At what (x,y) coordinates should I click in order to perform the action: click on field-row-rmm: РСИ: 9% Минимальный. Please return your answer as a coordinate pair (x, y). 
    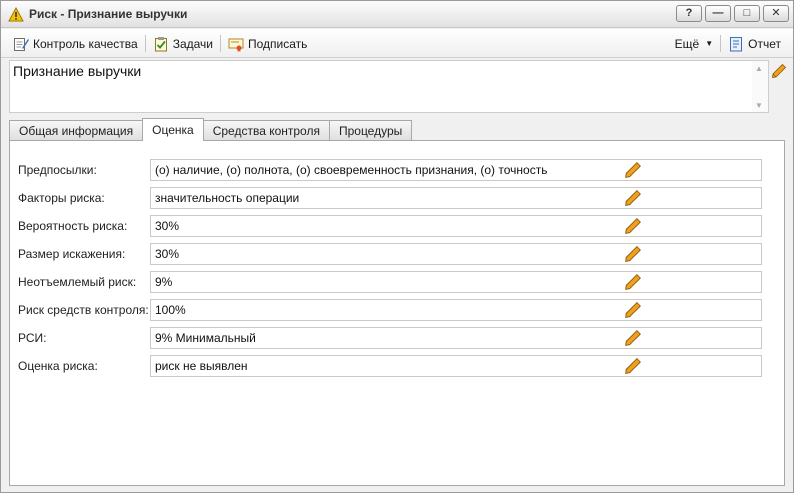
    Looking at the image, I should click on (400, 338).